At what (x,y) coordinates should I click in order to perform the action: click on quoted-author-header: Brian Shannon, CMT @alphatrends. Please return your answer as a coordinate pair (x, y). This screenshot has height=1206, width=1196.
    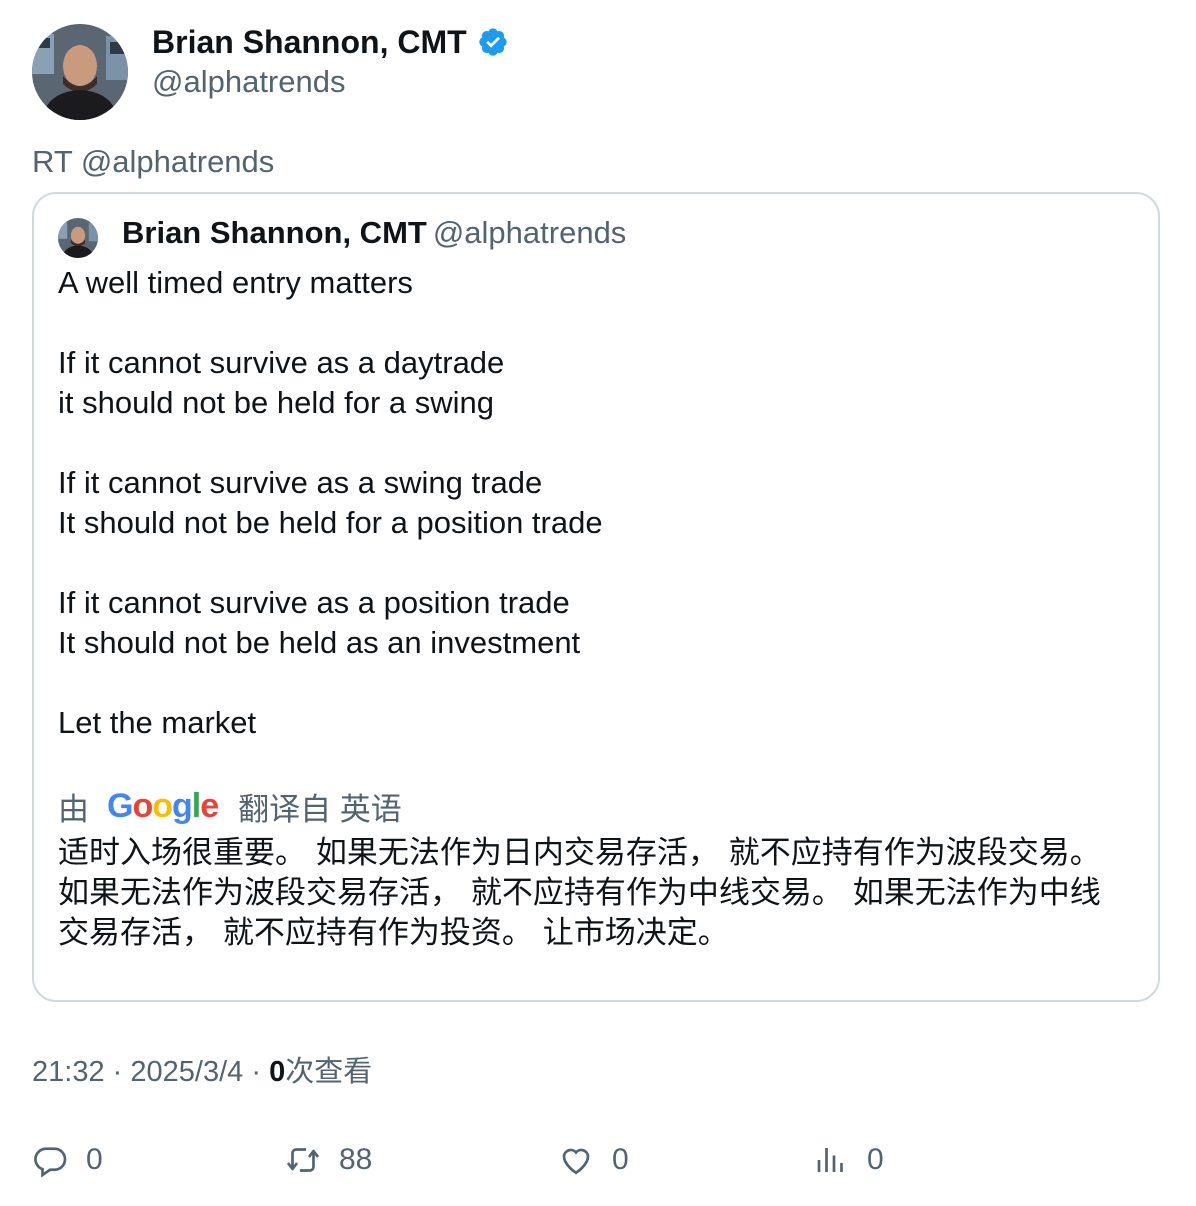
    Looking at the image, I should click on (374, 233).